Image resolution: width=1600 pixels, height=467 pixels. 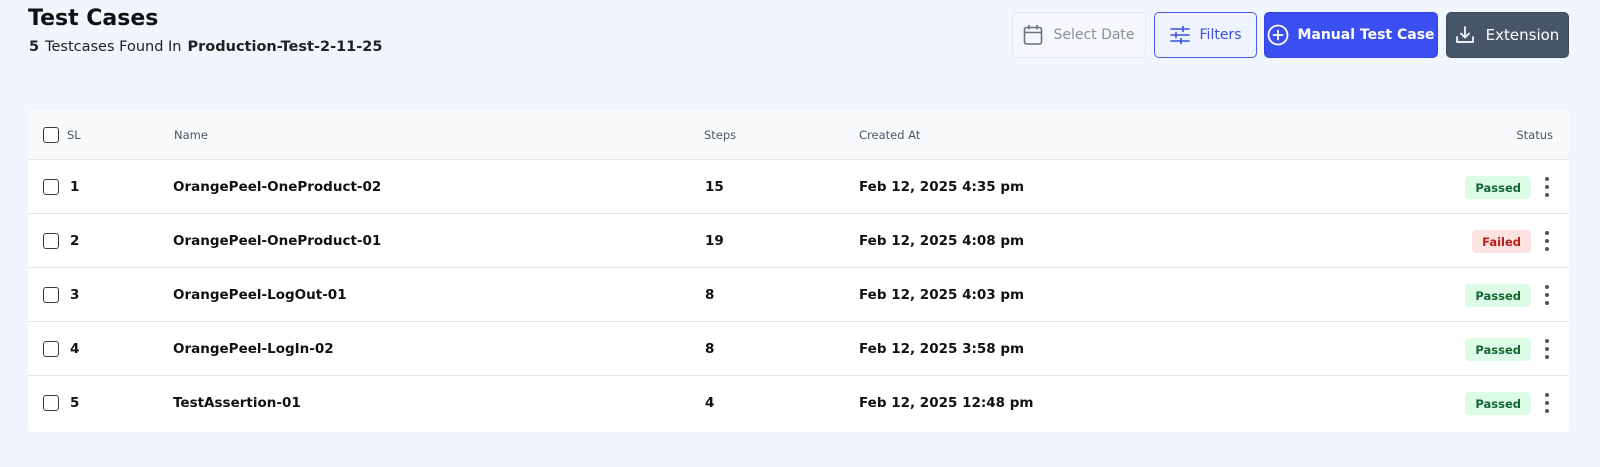 What do you see at coordinates (253, 349) in the screenshot?
I see `row-name: OrangePeel-LogIn-02` at bounding box center [253, 349].